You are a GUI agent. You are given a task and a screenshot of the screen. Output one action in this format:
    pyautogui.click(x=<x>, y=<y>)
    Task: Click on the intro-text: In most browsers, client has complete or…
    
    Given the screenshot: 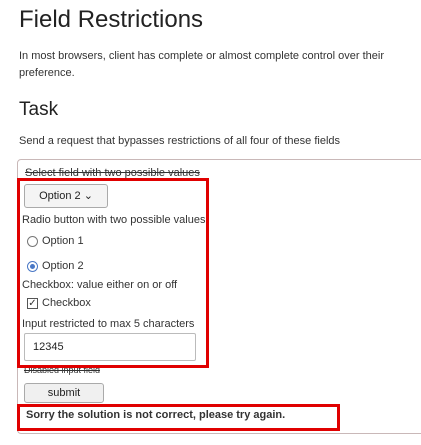 What is the action you would take?
    pyautogui.click(x=201, y=64)
    